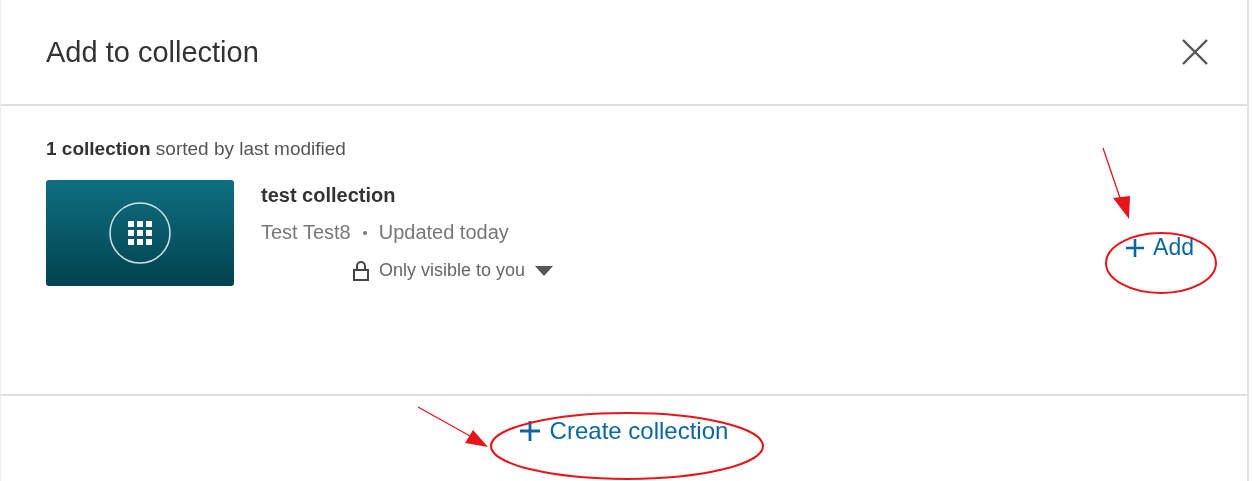 Image resolution: width=1252 pixels, height=481 pixels. I want to click on collection-owner: Test Test8, so click(306, 232).